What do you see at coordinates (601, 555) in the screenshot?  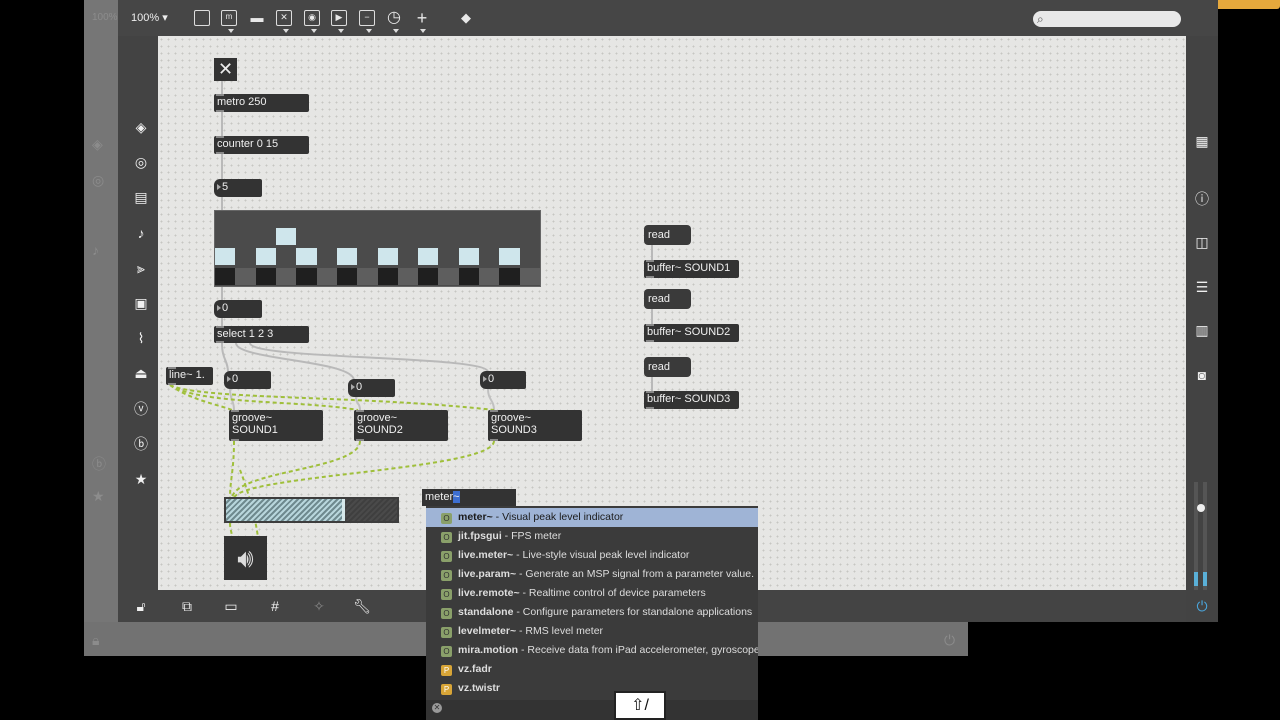 I see `autocomplete-item-description: - Live-style visual peak level indicator` at bounding box center [601, 555].